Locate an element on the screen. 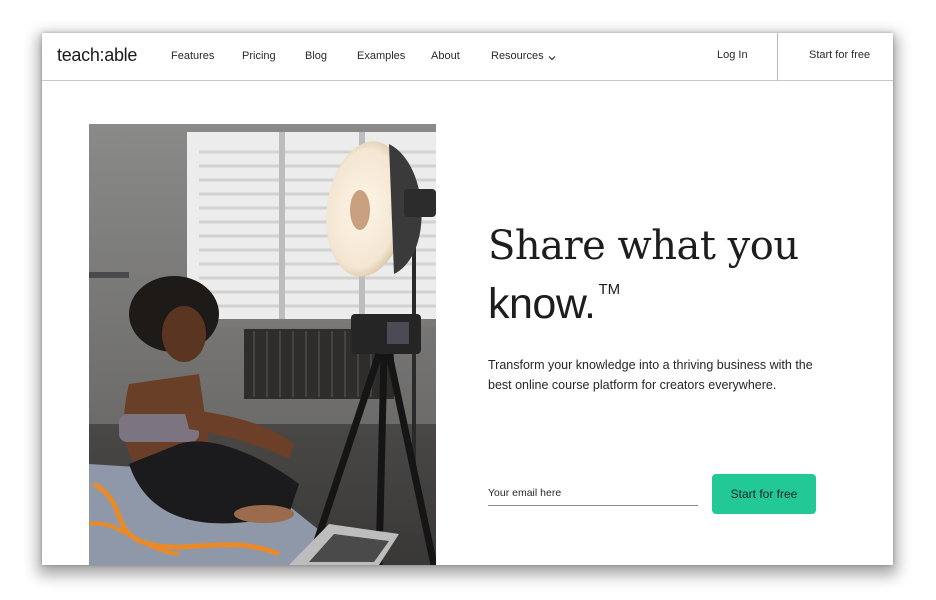 This screenshot has height=600, width=936. nav-start-for-free-button: Start for free is located at coordinates (839, 55).